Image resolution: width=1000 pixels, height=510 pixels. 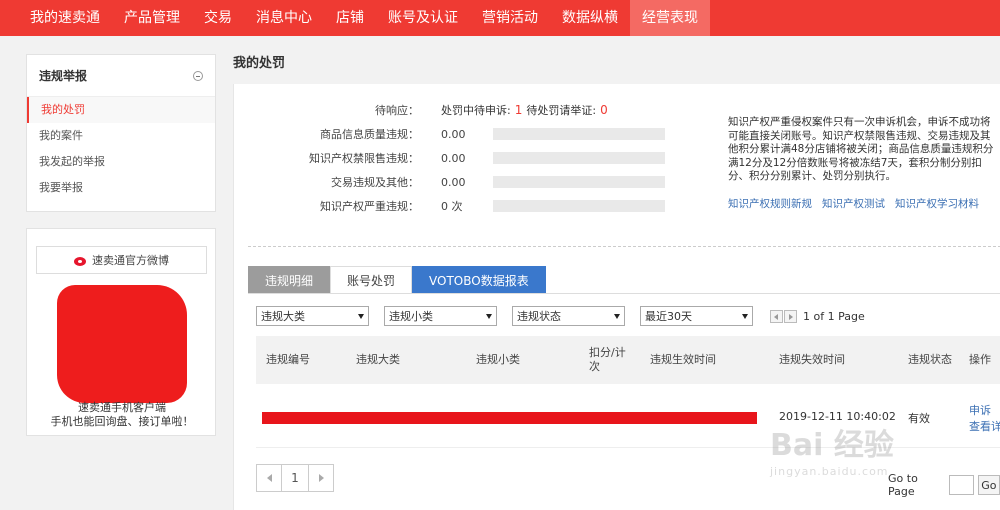 I want to click on col-operation: 操作, so click(x=980, y=359).